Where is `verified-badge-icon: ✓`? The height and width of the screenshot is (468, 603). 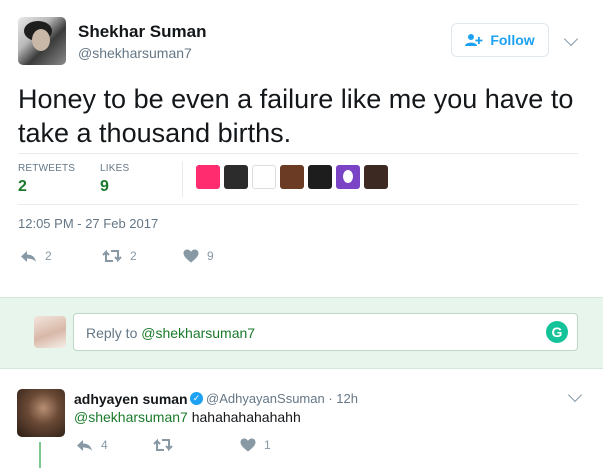 verified-badge-icon: ✓ is located at coordinates (196, 398).